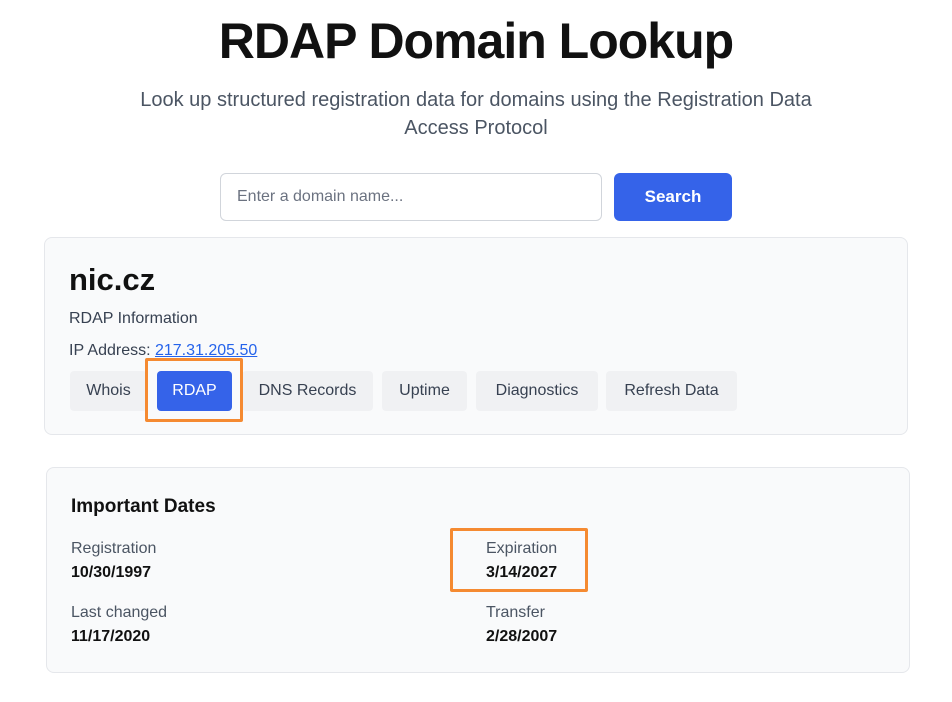 Image resolution: width=952 pixels, height=702 pixels. I want to click on ip-address-link: 217.31.205.50, so click(206, 350).